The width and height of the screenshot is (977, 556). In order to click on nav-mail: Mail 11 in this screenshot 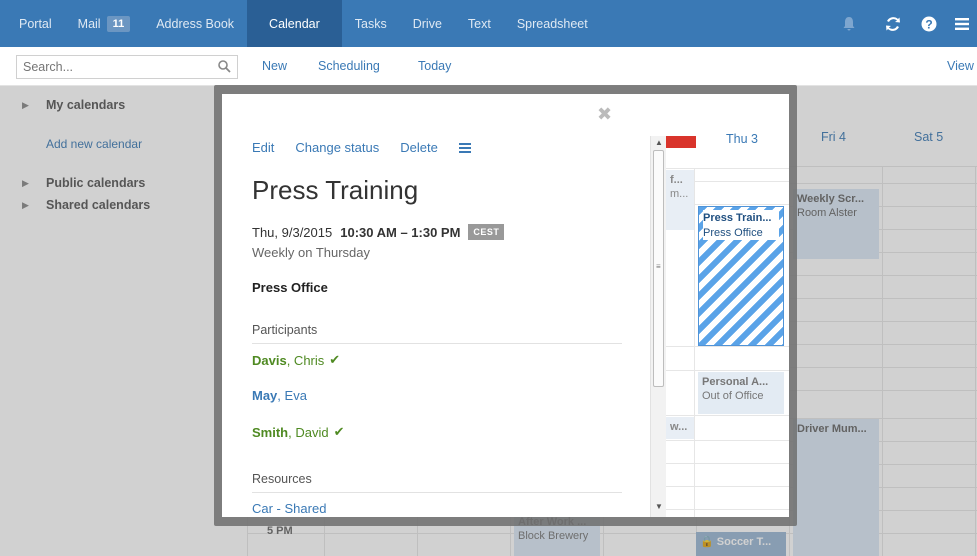, I will do `click(104, 23)`.